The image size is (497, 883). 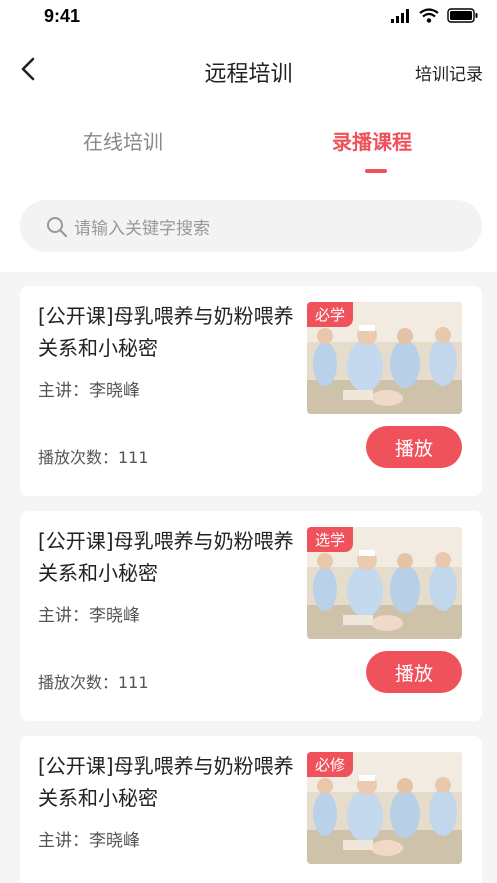 What do you see at coordinates (57, 227) in the screenshot?
I see `search-icon` at bounding box center [57, 227].